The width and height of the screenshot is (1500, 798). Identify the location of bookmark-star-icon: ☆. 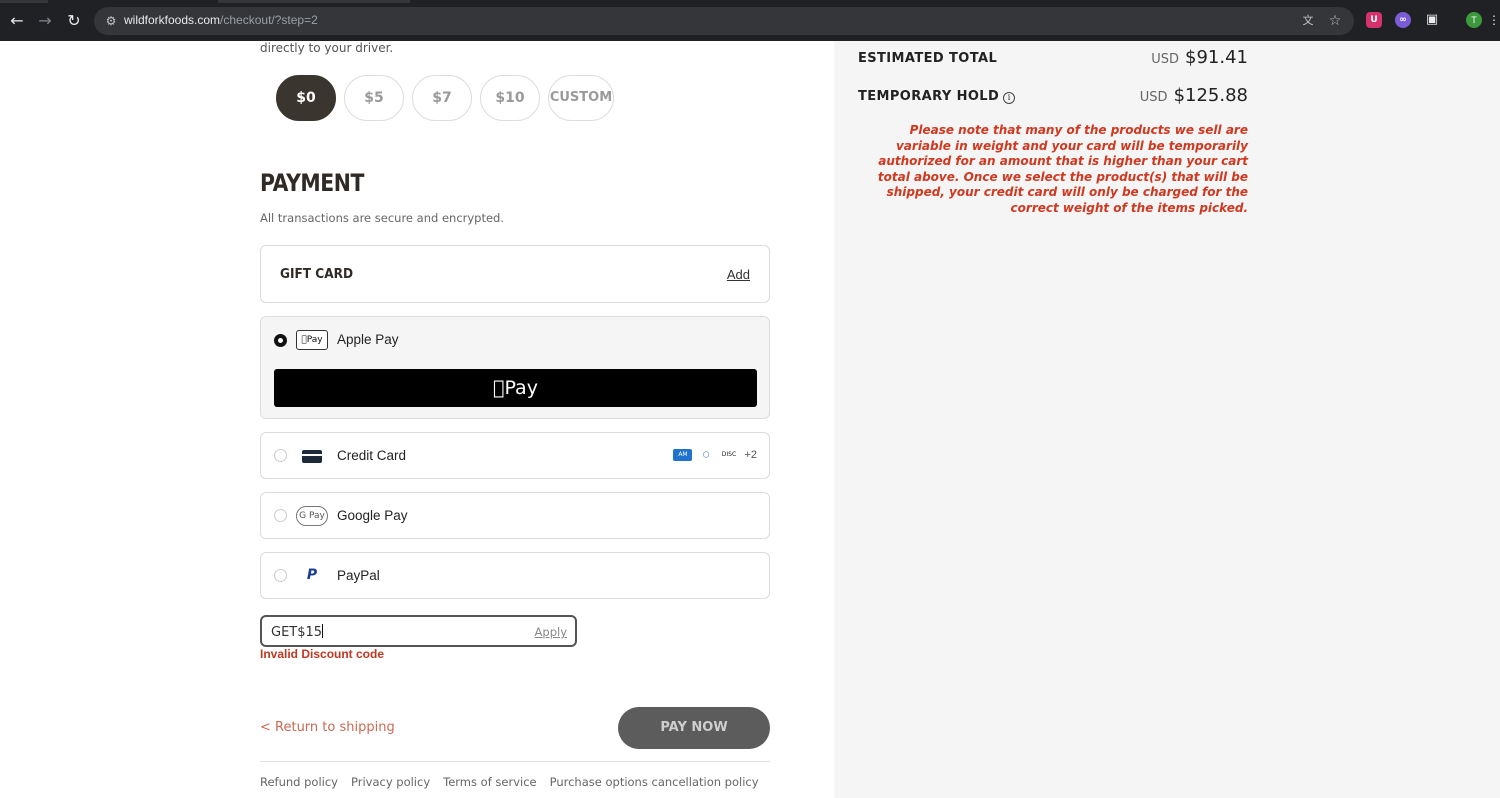
(1335, 21).